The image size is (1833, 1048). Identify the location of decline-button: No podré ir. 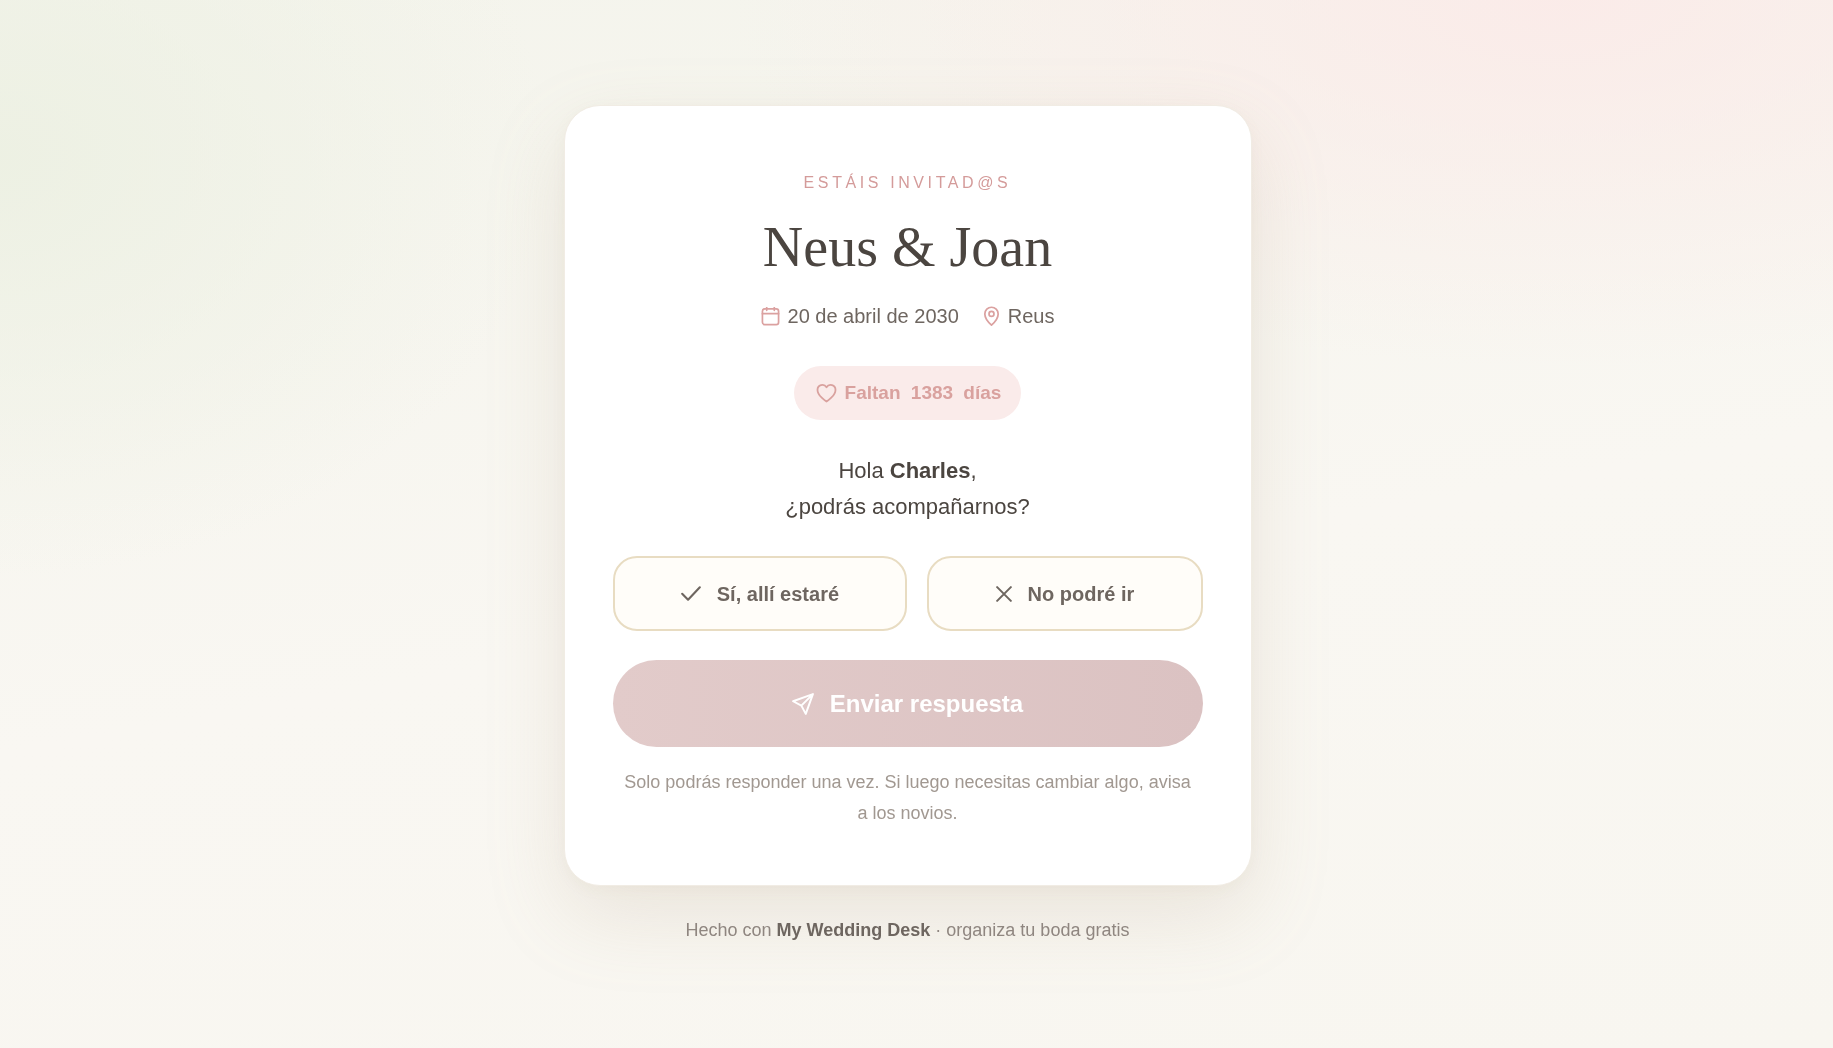
(1065, 593).